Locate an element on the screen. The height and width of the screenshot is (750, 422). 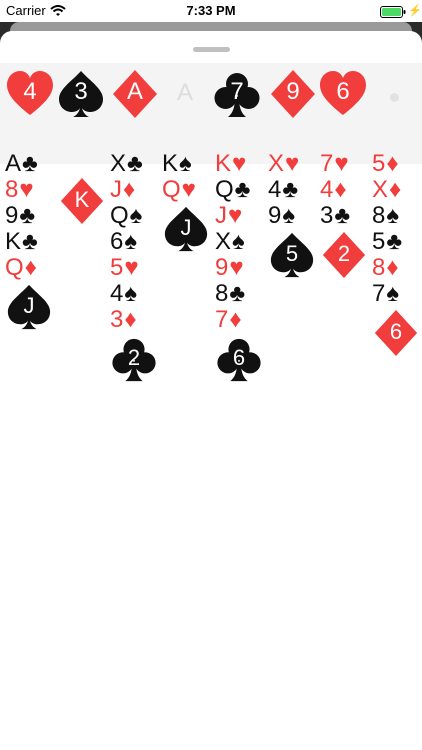
stacked-card: 8♠ is located at coordinates (397, 216).